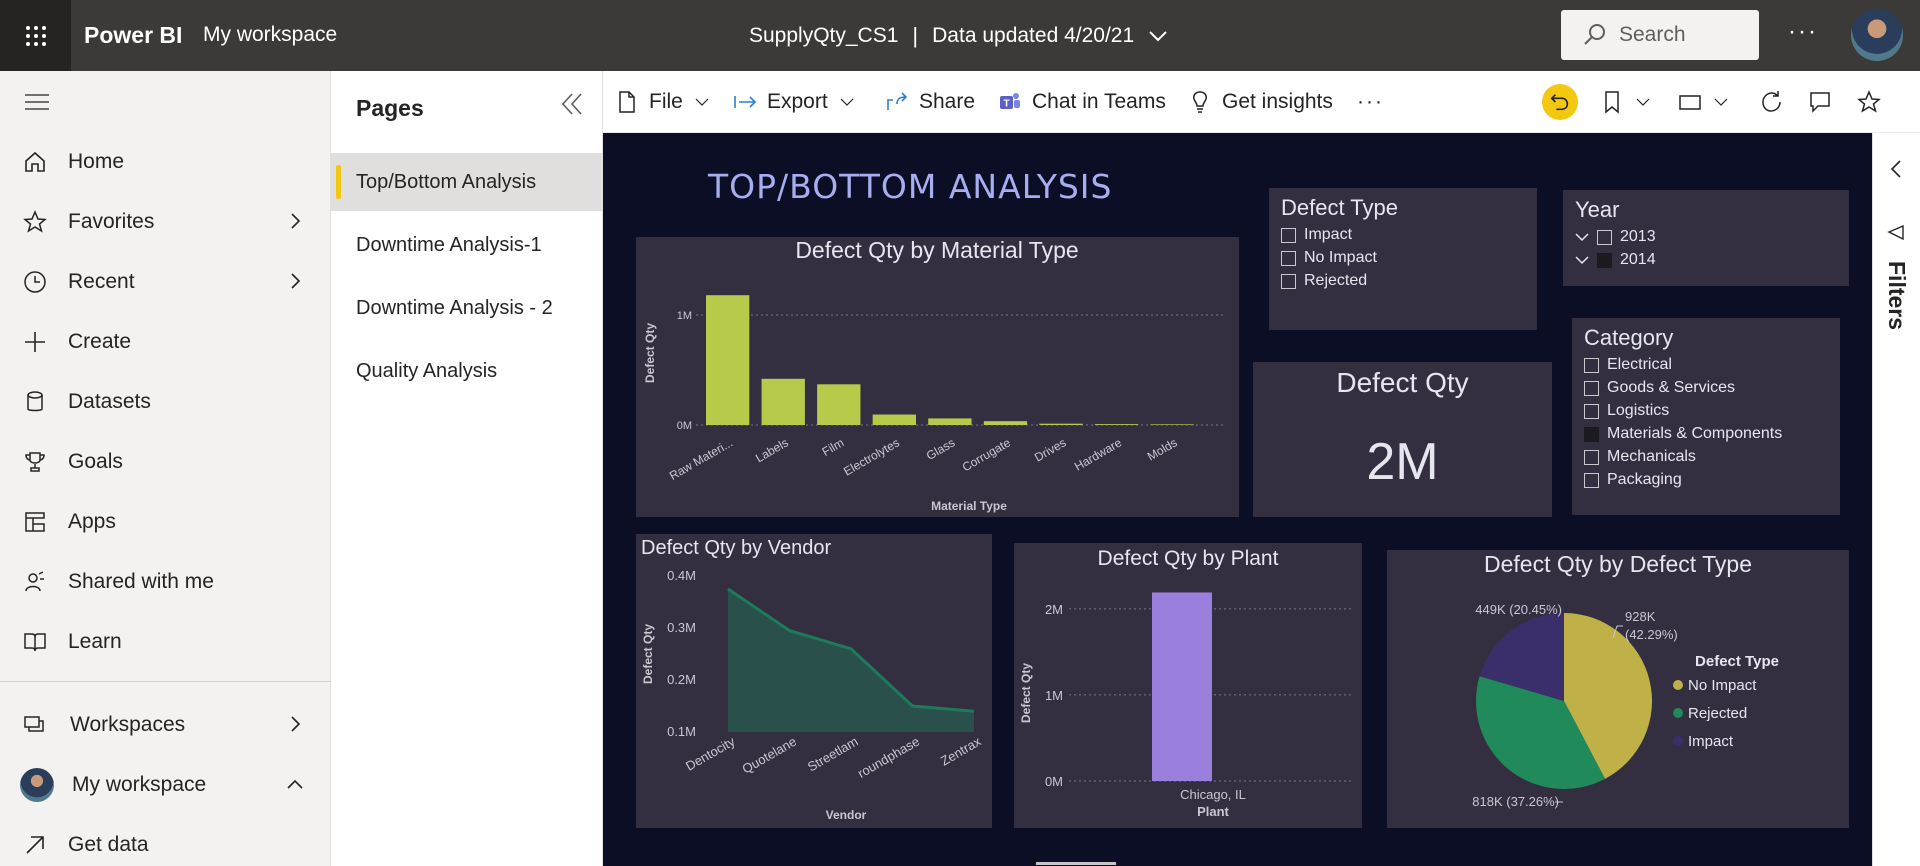 The height and width of the screenshot is (866, 1920). What do you see at coordinates (35, 342) in the screenshot?
I see `plus-icon` at bounding box center [35, 342].